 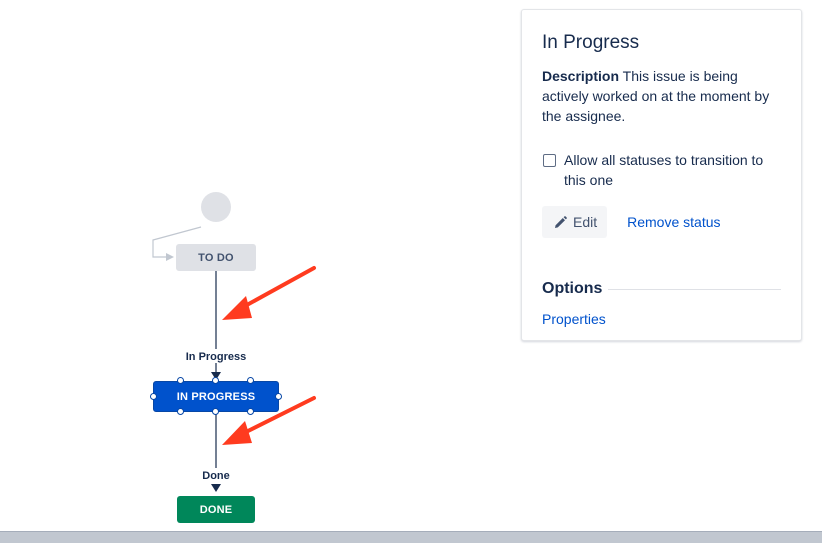 I want to click on options-title: Options, so click(x=572, y=288).